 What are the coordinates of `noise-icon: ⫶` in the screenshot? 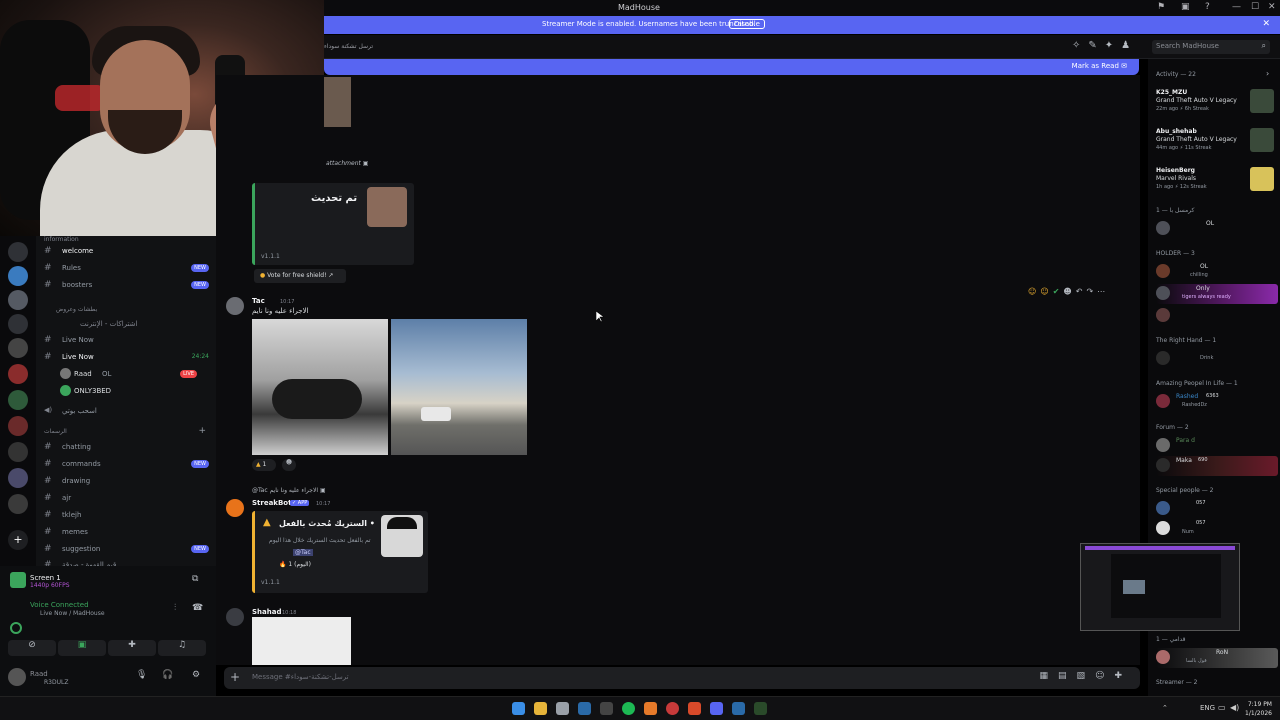 It's located at (175, 608).